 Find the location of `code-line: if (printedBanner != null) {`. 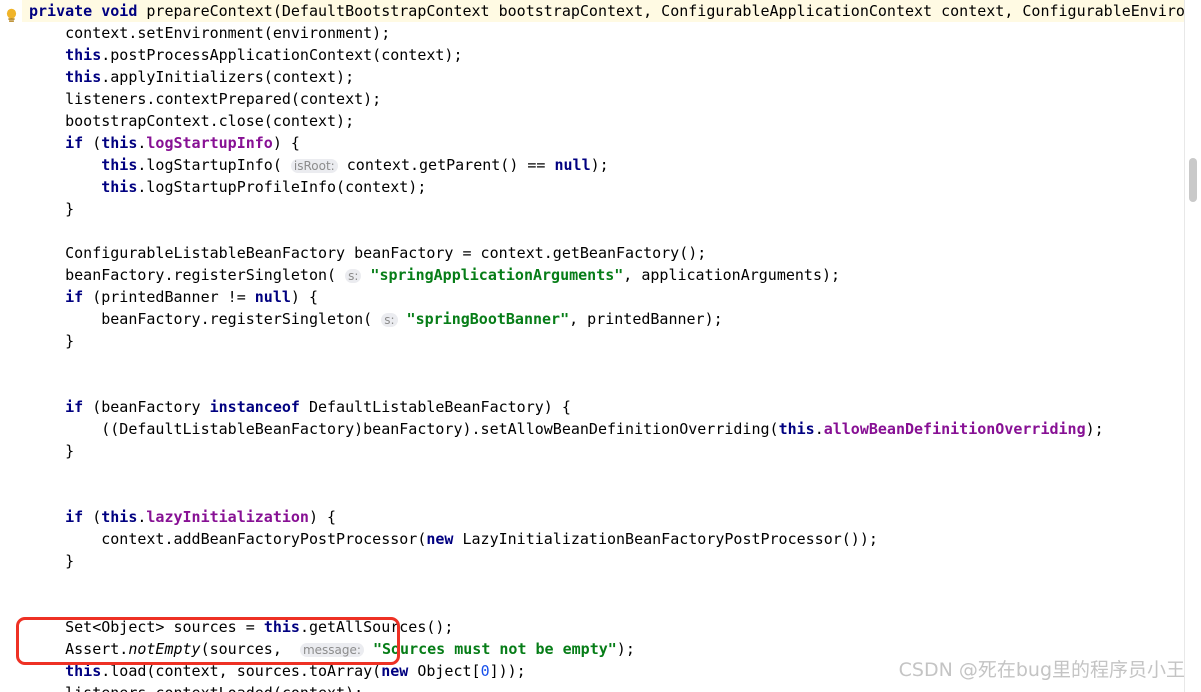

code-line: if (printedBanner != null) { is located at coordinates (600, 297).